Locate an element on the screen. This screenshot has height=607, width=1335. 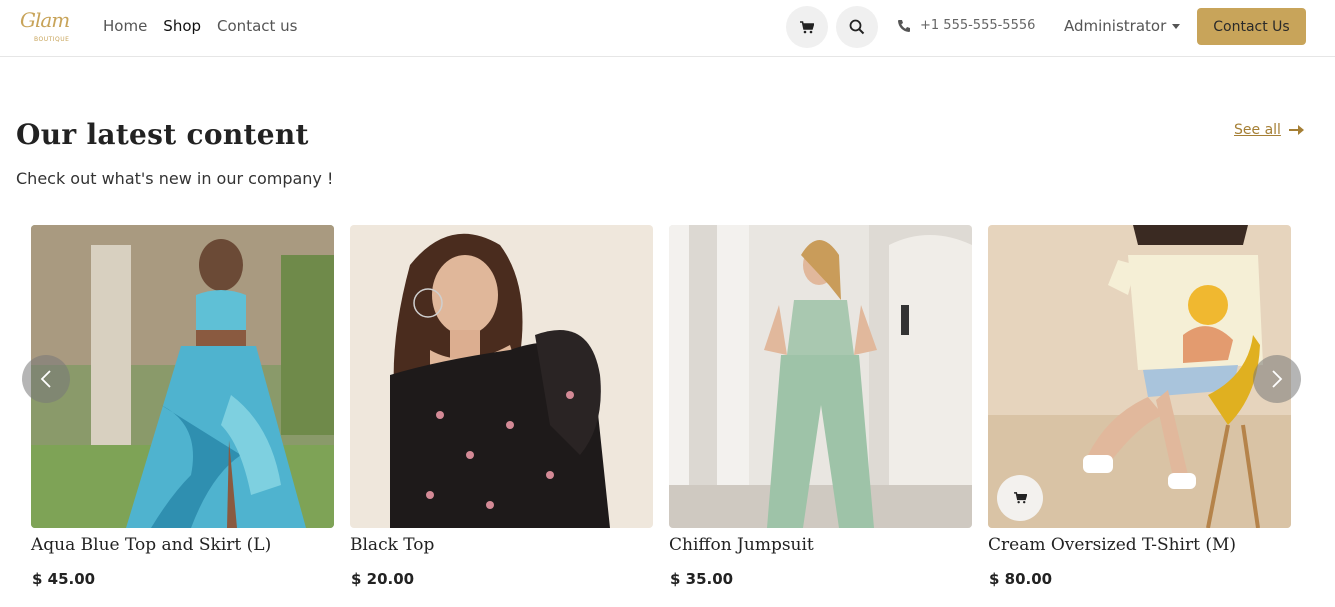
product-card: Aqua Blue Top and Skirt (L) $ 45.00 is located at coordinates (182, 406).